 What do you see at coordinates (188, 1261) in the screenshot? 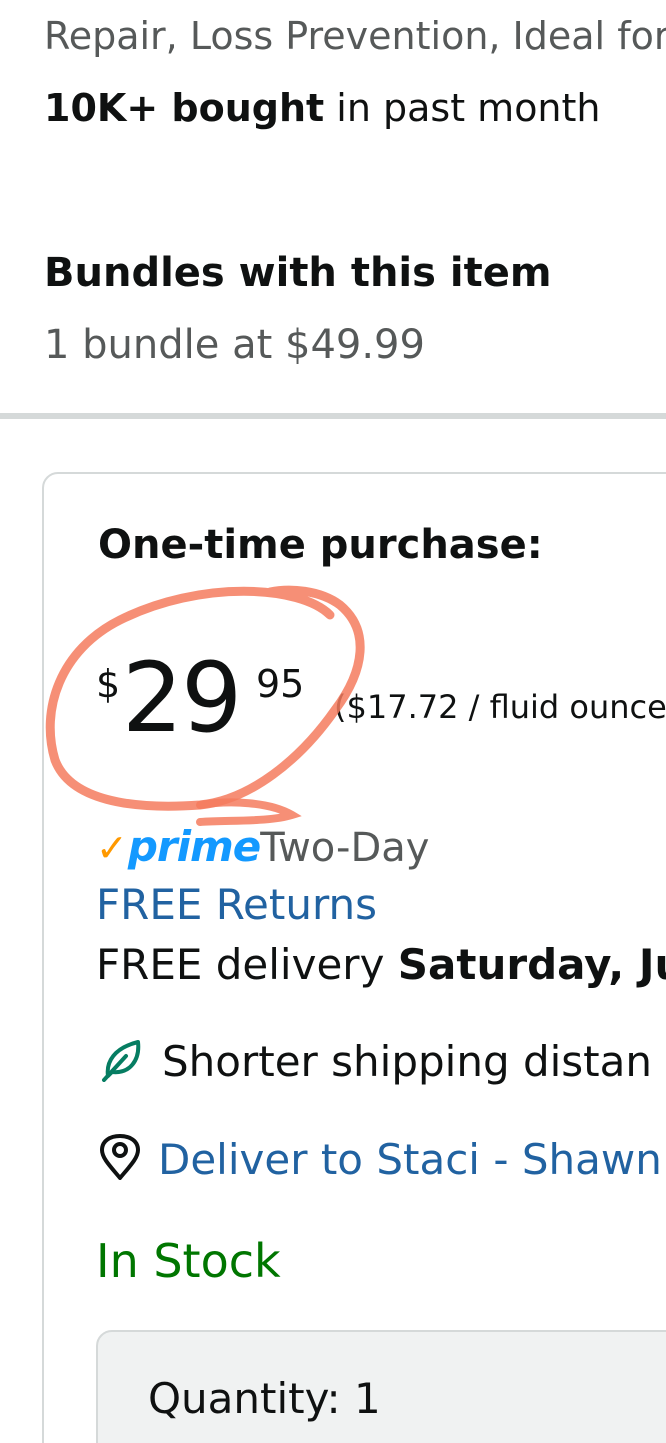
I see `stock-status: In Stock` at bounding box center [188, 1261].